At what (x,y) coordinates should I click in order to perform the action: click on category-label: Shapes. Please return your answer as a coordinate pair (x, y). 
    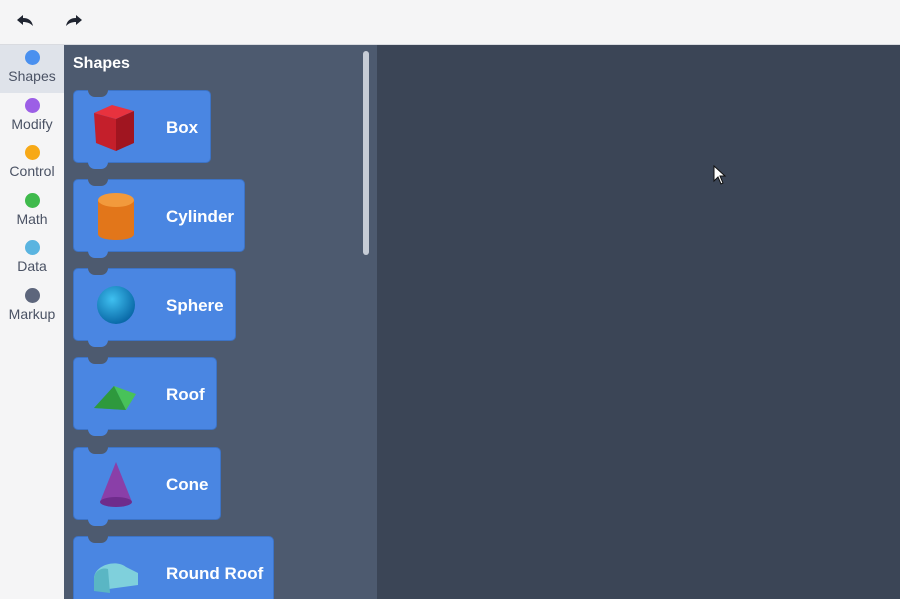
    Looking at the image, I should click on (32, 76).